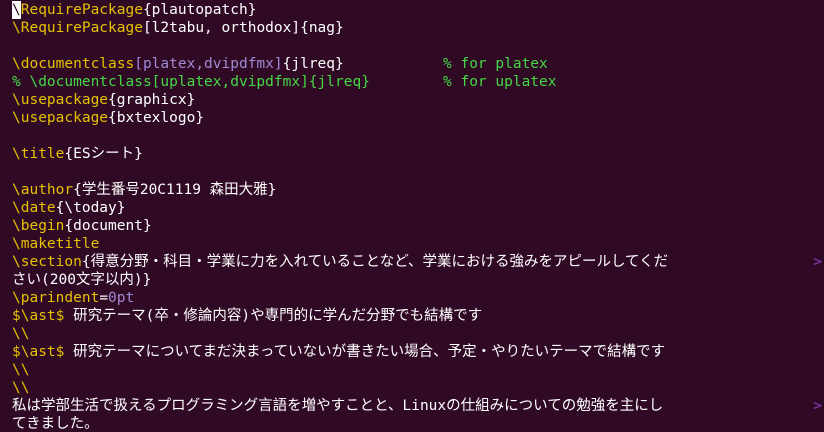 This screenshot has width=824, height=432. I want to click on comment: % for uplatex, so click(500, 82).